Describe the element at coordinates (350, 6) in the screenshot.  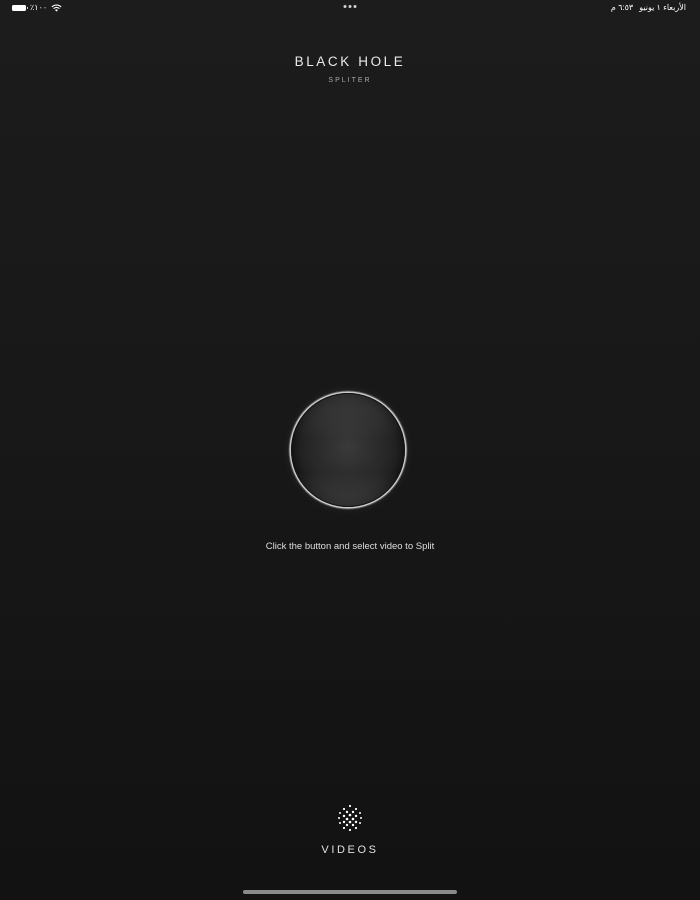
I see `multitask-dots-icon` at that location.